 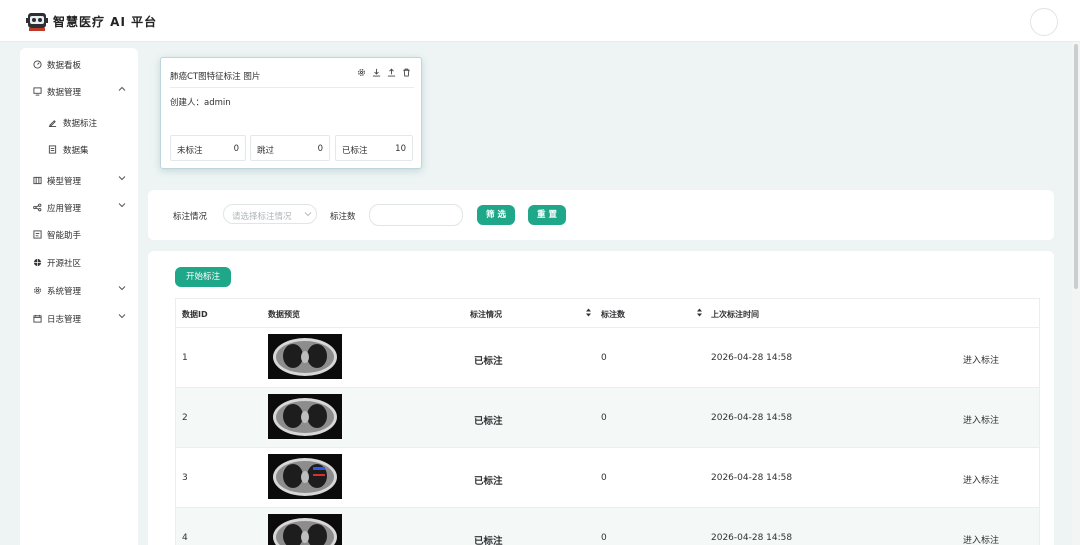 I want to click on sidebar-item-label: 数据看板, so click(x=64, y=66).